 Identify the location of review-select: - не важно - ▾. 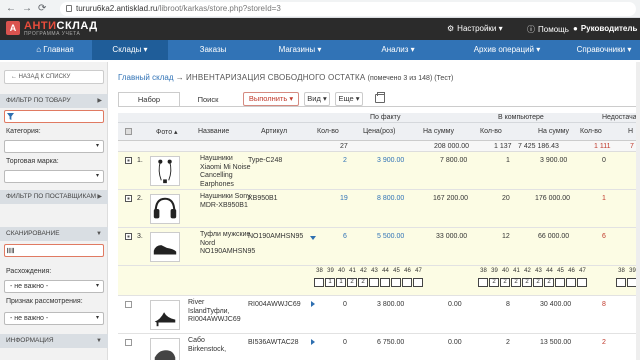
(54, 318).